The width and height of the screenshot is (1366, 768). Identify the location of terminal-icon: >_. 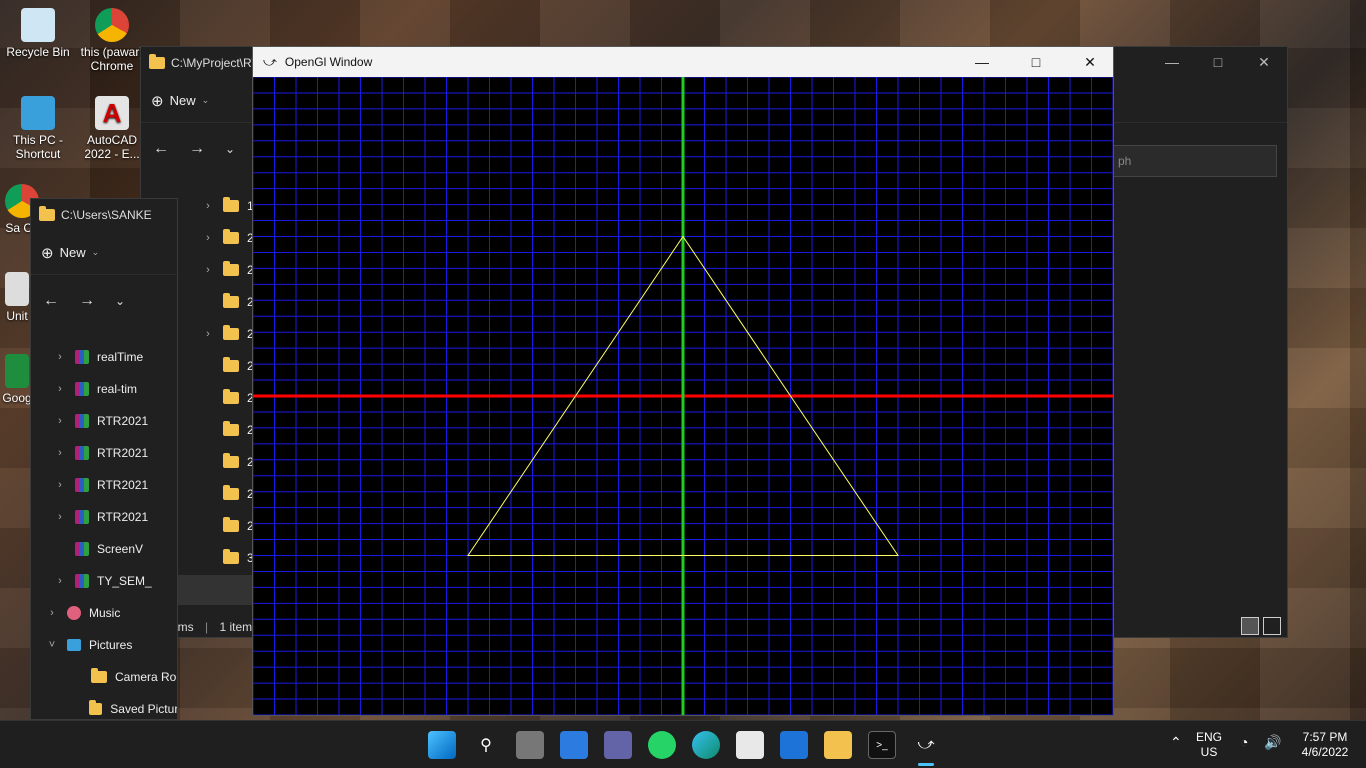
(882, 745).